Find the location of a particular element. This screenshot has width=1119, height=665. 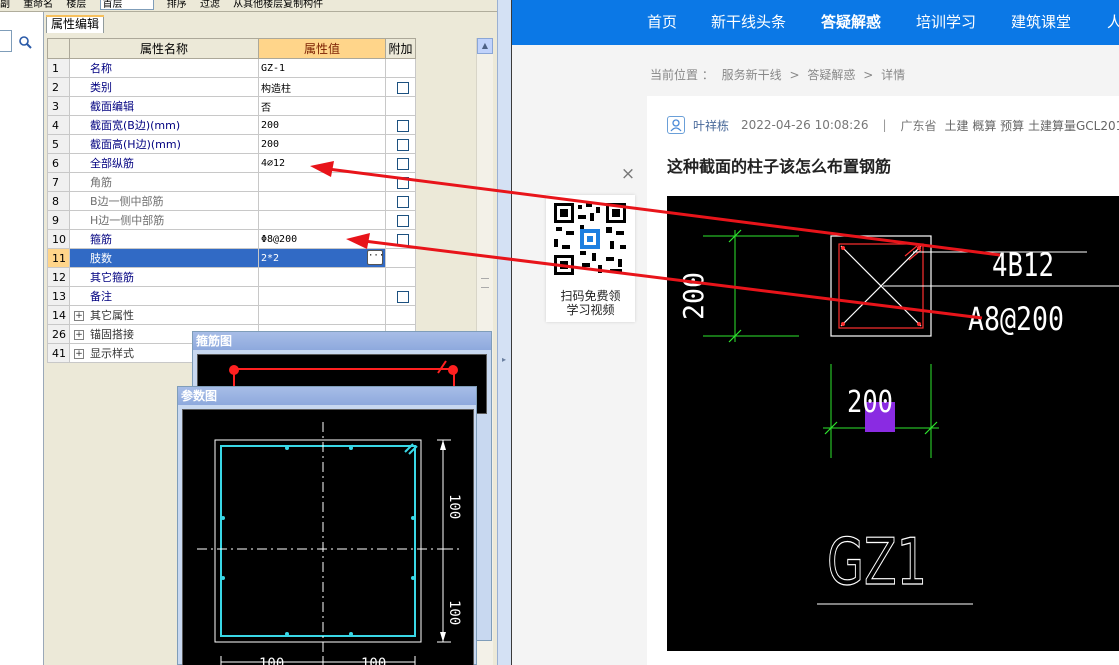

toolbar-item-floor-select: 首层 is located at coordinates (126, 5).